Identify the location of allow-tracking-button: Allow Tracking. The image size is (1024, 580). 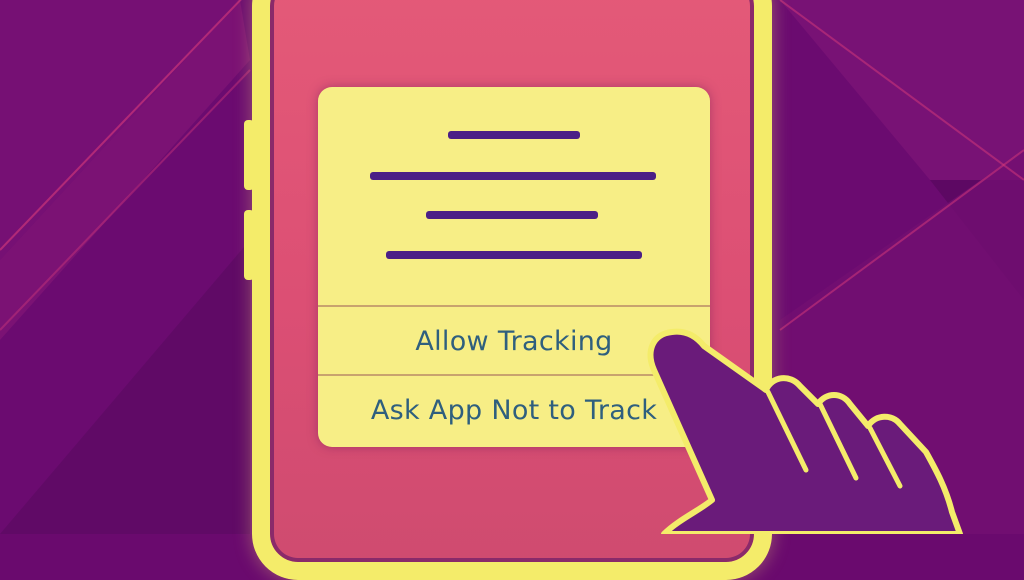
(514, 341).